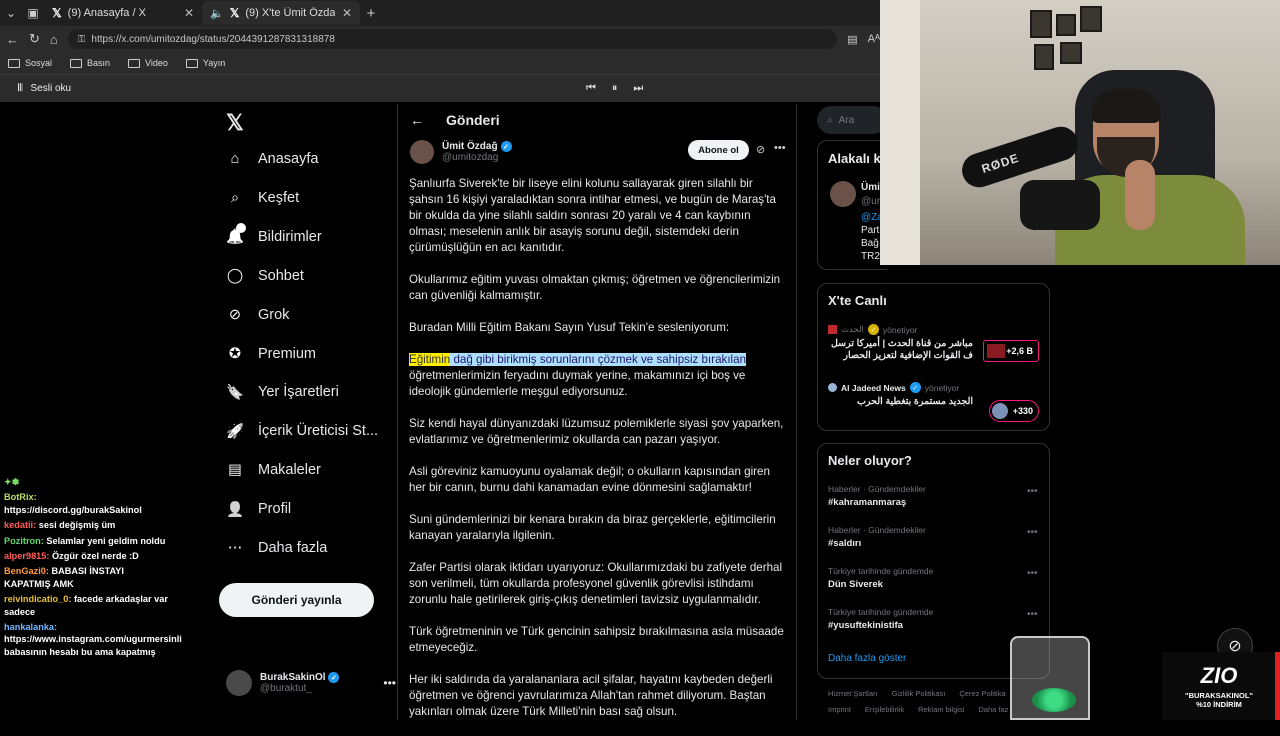  What do you see at coordinates (1277, 686) in the screenshot?
I see `accent-bar` at bounding box center [1277, 686].